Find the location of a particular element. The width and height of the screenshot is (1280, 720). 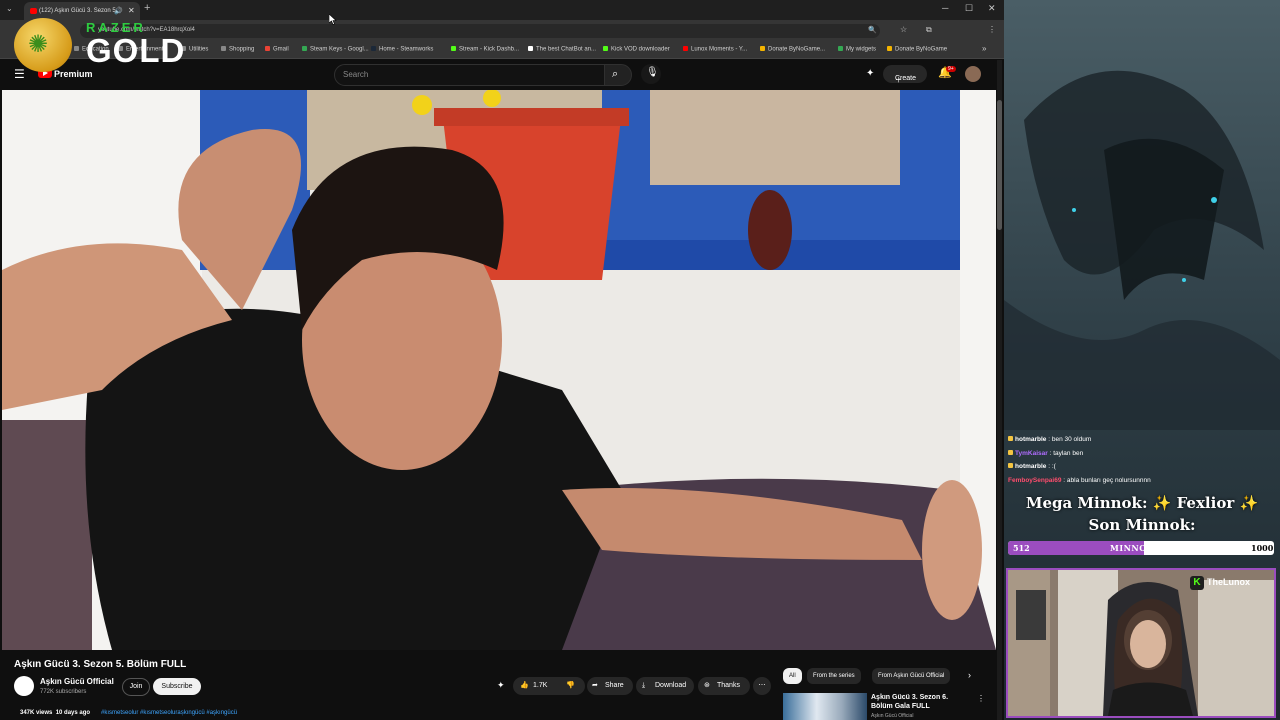

scrollbar-thumb is located at coordinates (999, 165).